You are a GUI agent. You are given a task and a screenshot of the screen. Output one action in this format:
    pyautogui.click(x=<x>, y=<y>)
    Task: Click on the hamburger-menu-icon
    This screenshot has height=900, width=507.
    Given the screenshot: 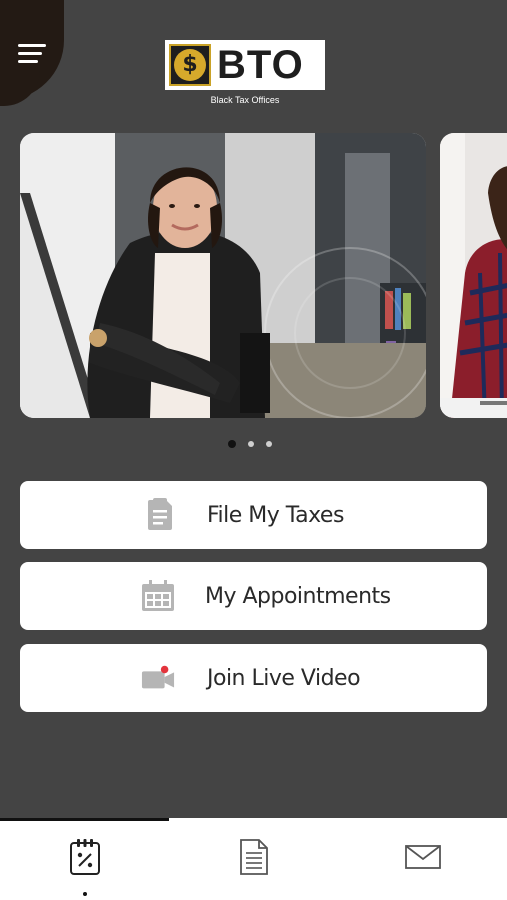 What is the action you would take?
    pyautogui.click(x=34, y=56)
    